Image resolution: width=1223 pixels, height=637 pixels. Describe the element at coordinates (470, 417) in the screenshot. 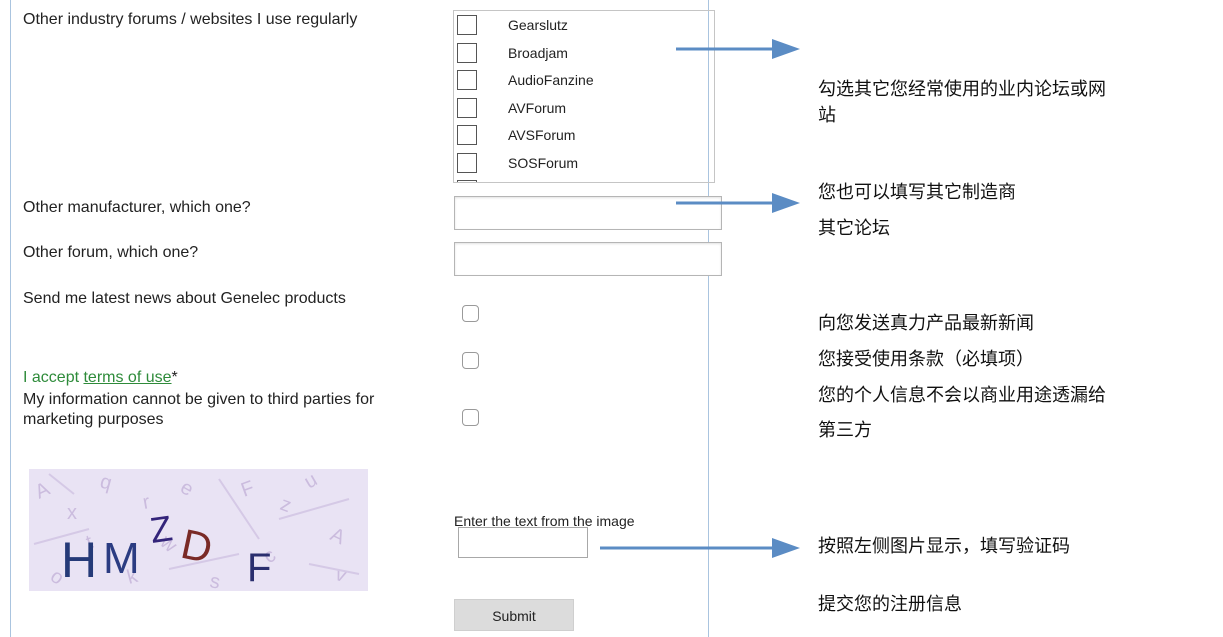

I see `privacy-checkbox` at that location.